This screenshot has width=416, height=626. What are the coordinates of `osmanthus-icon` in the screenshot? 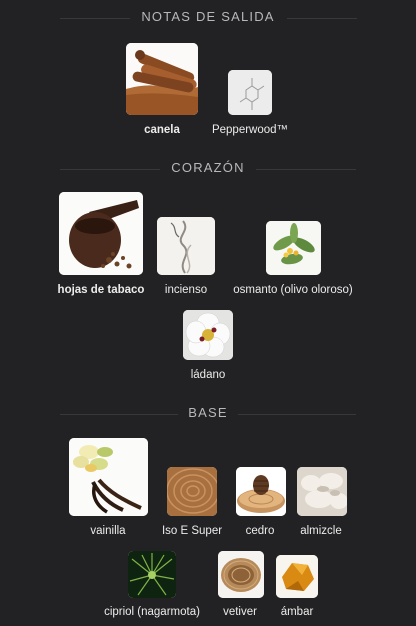 It's located at (293, 248).